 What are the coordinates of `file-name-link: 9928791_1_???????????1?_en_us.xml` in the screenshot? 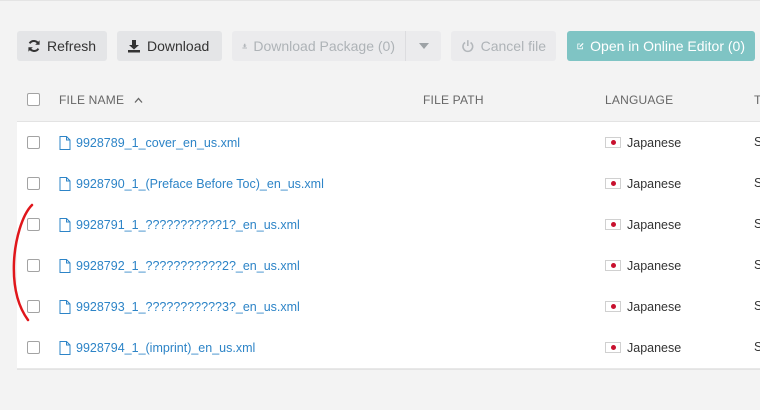 It's located at (179, 224).